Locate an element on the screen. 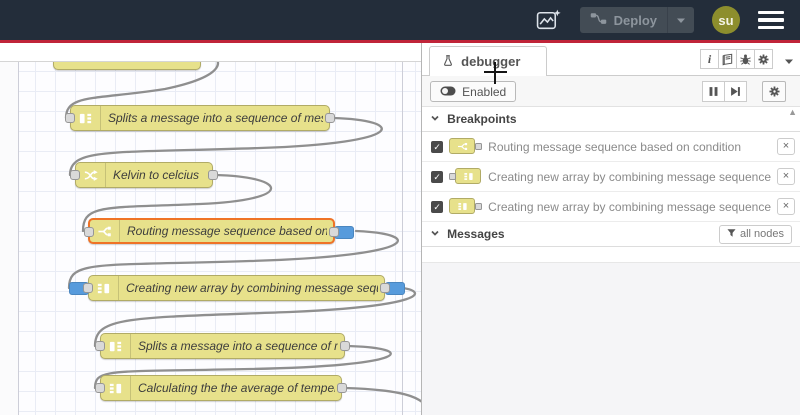 This screenshot has height=415, width=800. user-avatar: su is located at coordinates (726, 20).